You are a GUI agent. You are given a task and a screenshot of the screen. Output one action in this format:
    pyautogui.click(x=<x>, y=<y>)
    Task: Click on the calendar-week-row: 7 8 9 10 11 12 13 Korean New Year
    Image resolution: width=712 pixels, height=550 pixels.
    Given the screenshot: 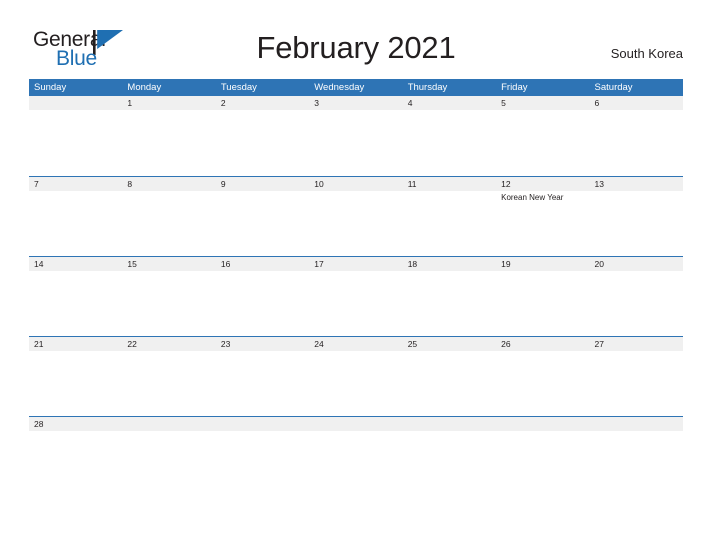 What is the action you would take?
    pyautogui.click(x=356, y=216)
    